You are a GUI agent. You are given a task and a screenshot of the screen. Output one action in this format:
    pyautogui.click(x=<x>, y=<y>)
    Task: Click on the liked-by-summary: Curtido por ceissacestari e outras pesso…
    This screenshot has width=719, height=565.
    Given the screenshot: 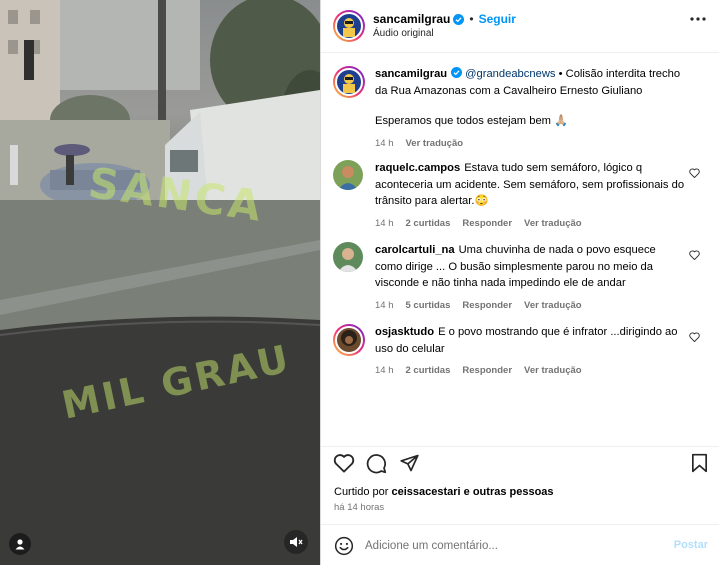 What is the action you would take?
    pyautogui.click(x=444, y=492)
    